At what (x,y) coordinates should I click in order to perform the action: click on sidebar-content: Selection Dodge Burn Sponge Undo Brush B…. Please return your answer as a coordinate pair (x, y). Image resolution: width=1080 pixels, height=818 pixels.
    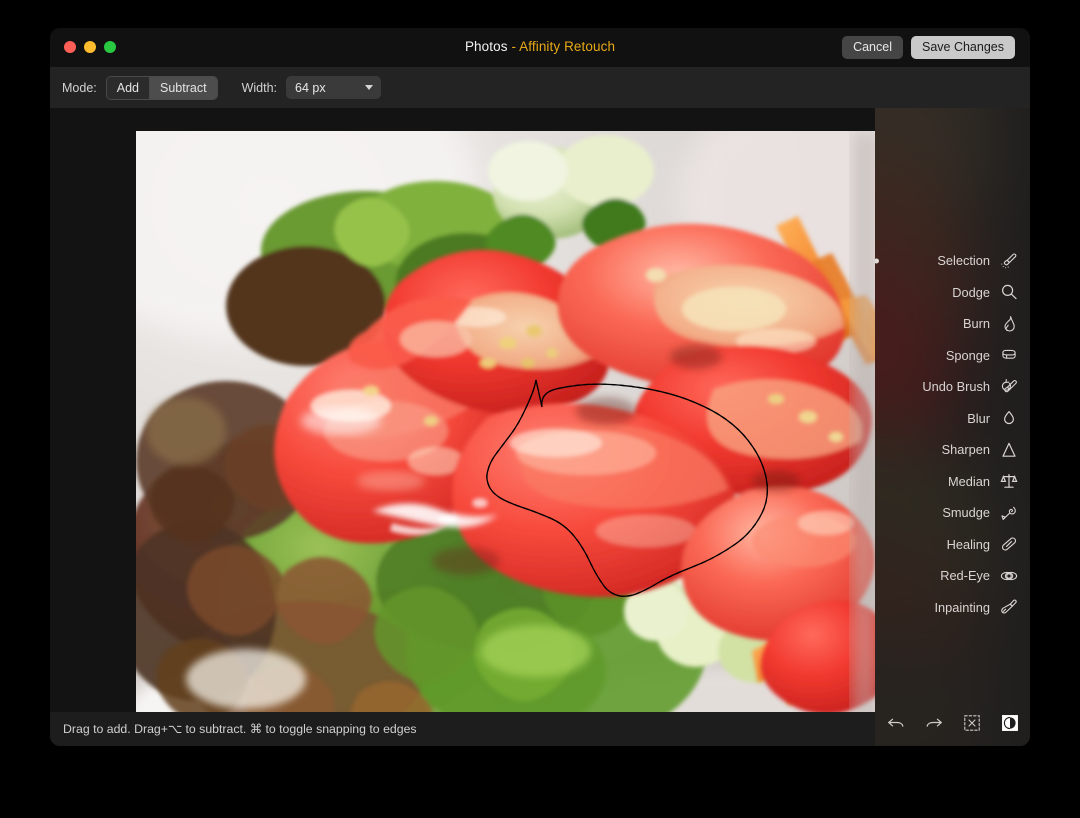
    Looking at the image, I should click on (952, 427).